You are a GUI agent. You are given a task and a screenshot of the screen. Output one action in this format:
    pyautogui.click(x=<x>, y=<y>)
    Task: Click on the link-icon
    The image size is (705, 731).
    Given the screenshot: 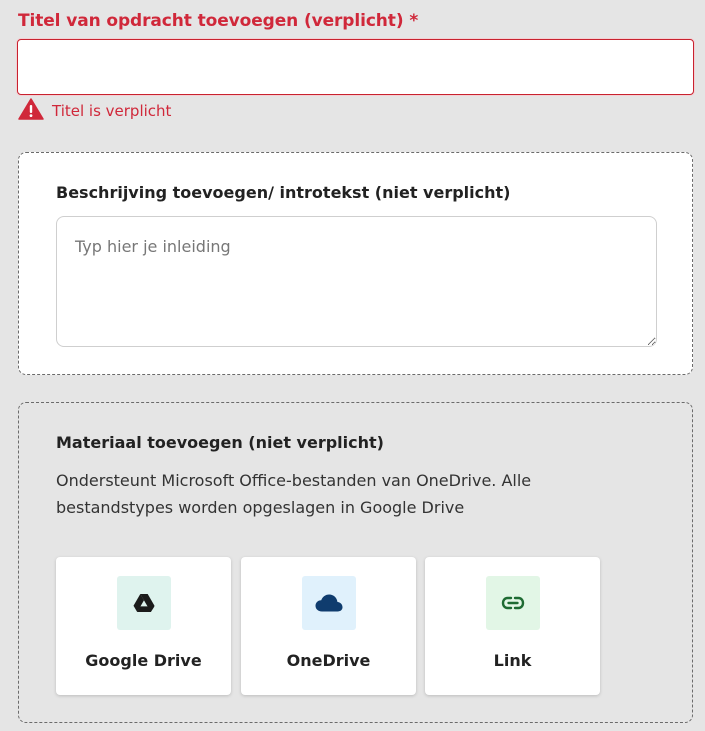 What is the action you would take?
    pyautogui.click(x=513, y=603)
    